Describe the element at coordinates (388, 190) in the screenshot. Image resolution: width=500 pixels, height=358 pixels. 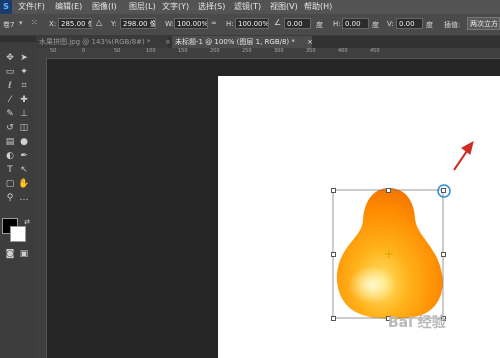
I see `transform-handle-top` at that location.